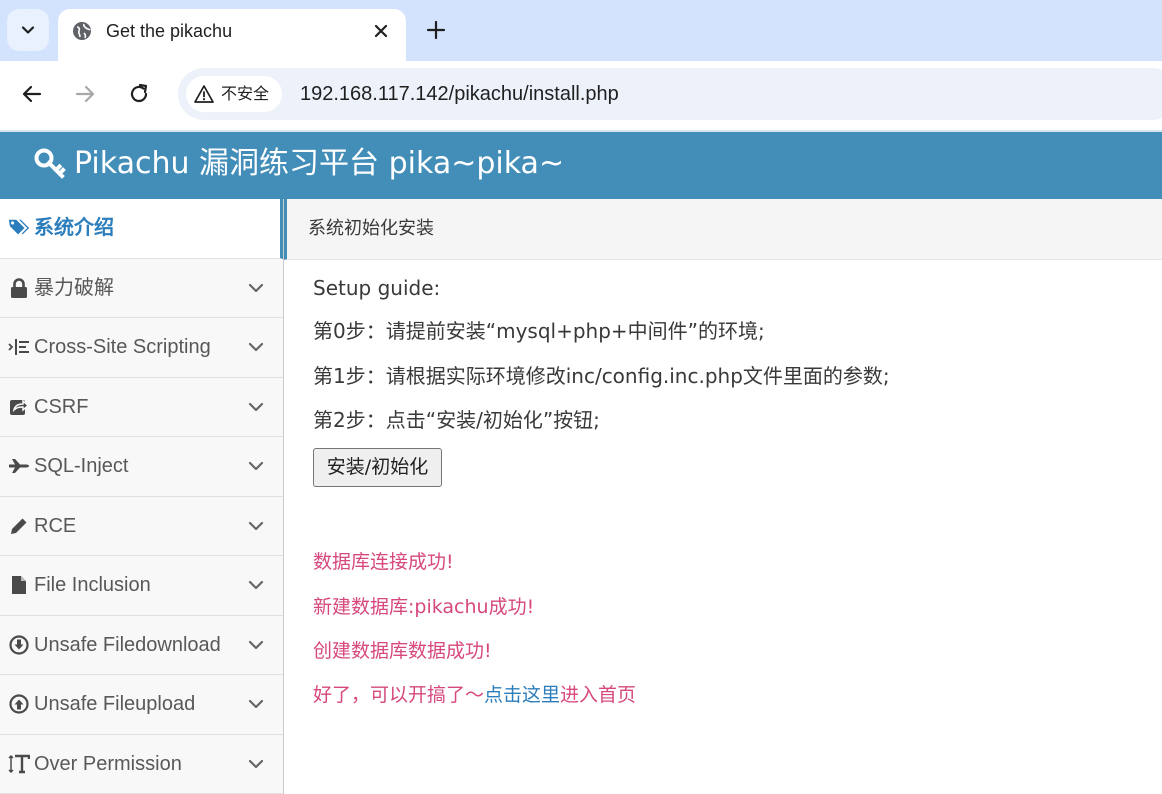 This screenshot has width=1162, height=794. Describe the element at coordinates (74, 287) in the screenshot. I see `sidebar-item-label: 暴力破解` at that location.